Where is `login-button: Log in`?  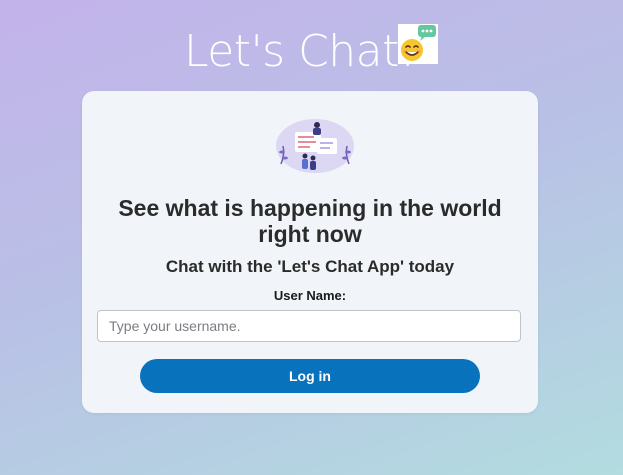 login-button: Log in is located at coordinates (310, 376).